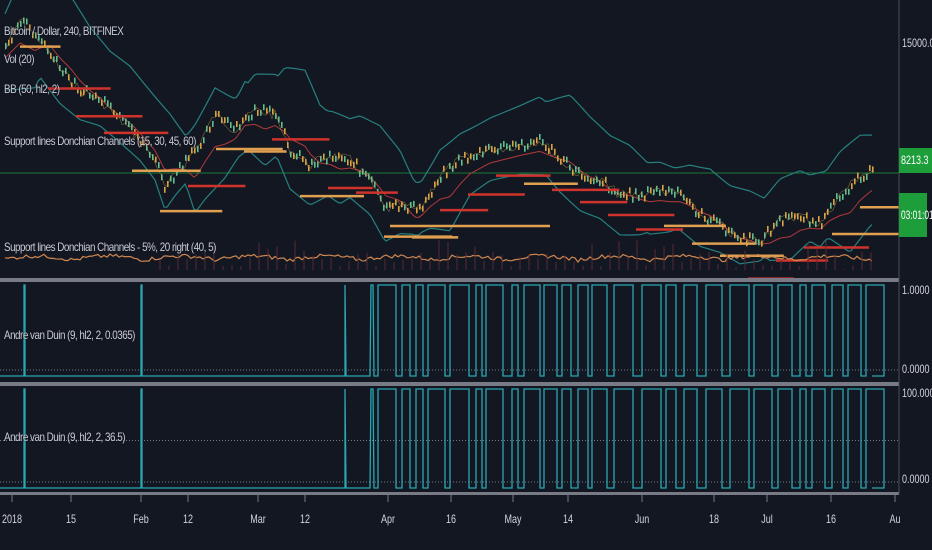 Image resolution: width=932 pixels, height=550 pixels. What do you see at coordinates (451, 519) in the screenshot?
I see `time-label: 16` at bounding box center [451, 519].